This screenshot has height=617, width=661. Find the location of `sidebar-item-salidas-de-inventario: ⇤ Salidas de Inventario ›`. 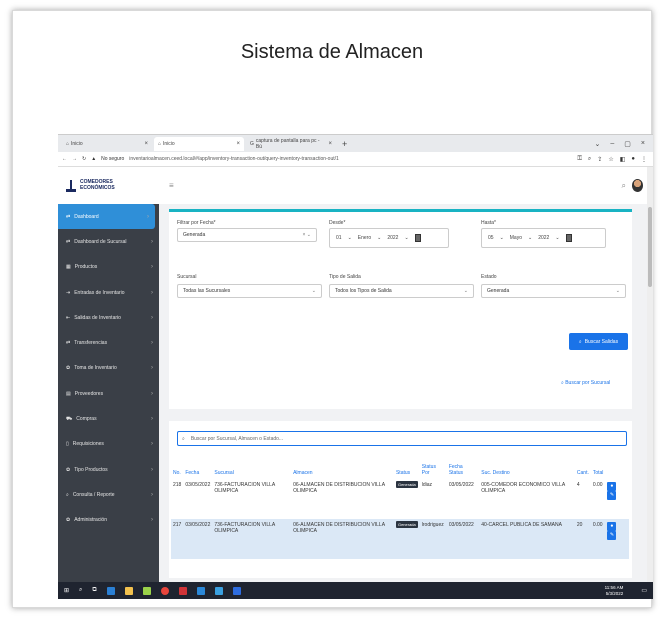

sidebar-item-salidas-de-inventario: ⇤ Salidas de Inventario › is located at coordinates (108, 317).